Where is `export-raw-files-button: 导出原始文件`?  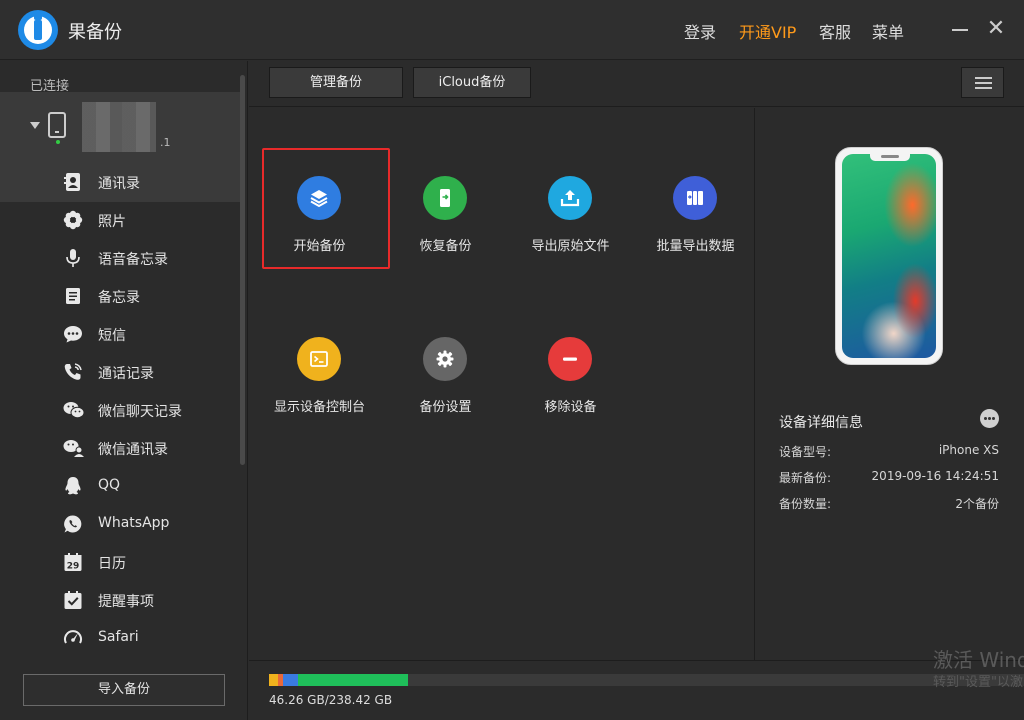 export-raw-files-button: 导出原始文件 is located at coordinates (570, 205).